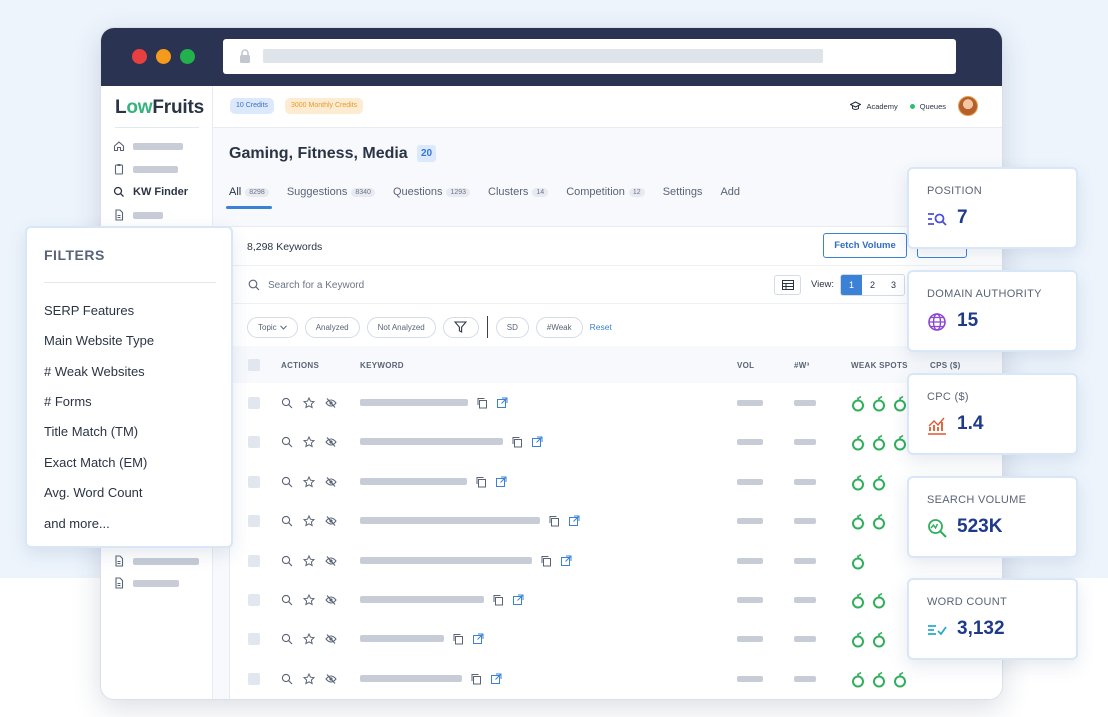 This screenshot has height=717, width=1108. I want to click on col-weak-spots: WEAK SPOTS, so click(879, 365).